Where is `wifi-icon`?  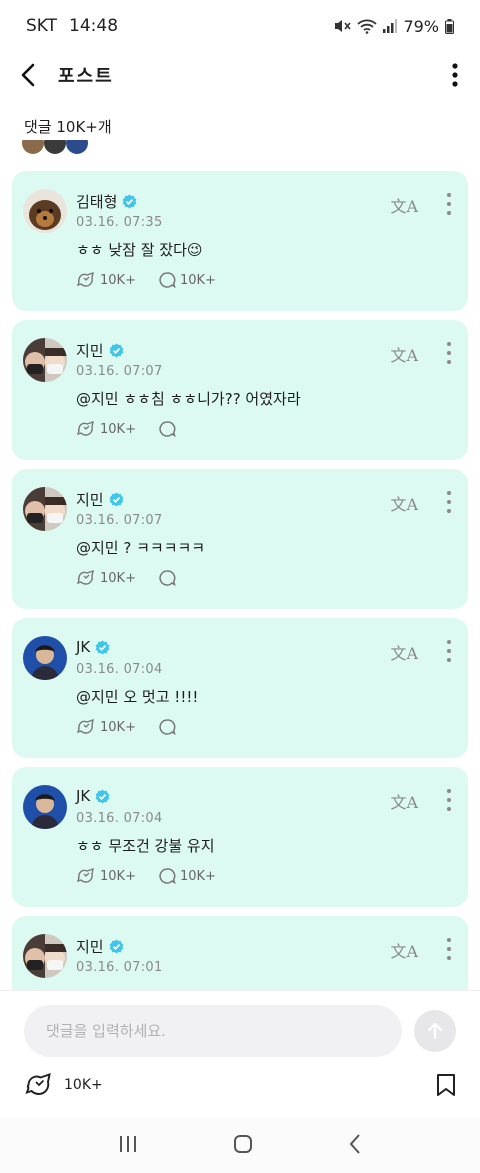
wifi-icon is located at coordinates (367, 26).